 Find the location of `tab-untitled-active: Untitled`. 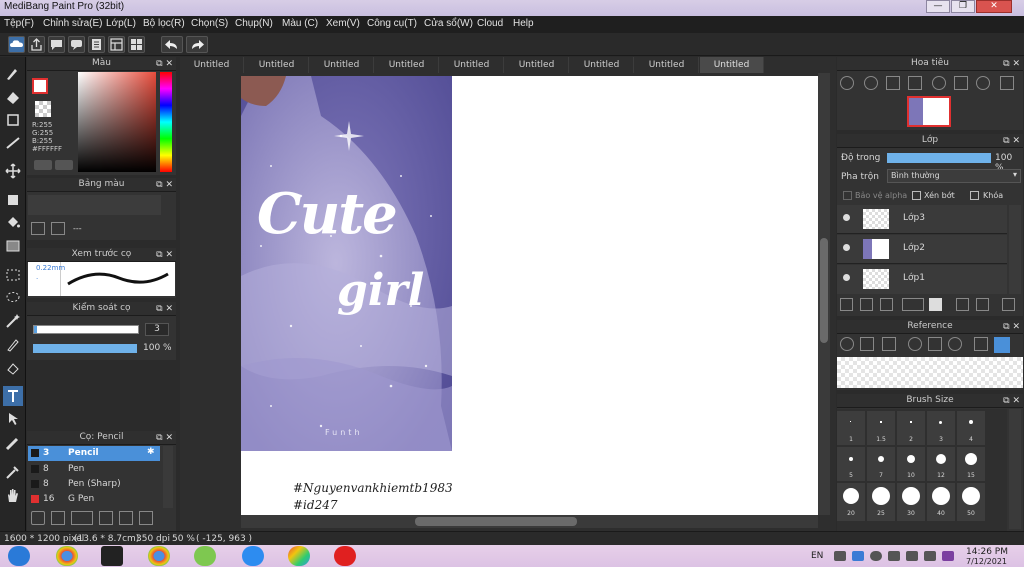

tab-untitled-active: Untitled is located at coordinates (732, 65).